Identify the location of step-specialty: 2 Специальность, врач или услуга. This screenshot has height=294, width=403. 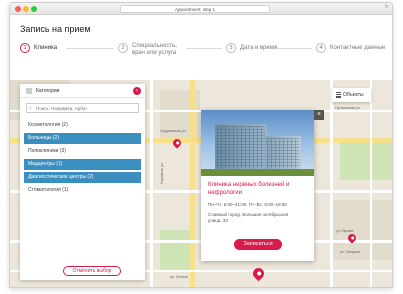
(147, 49).